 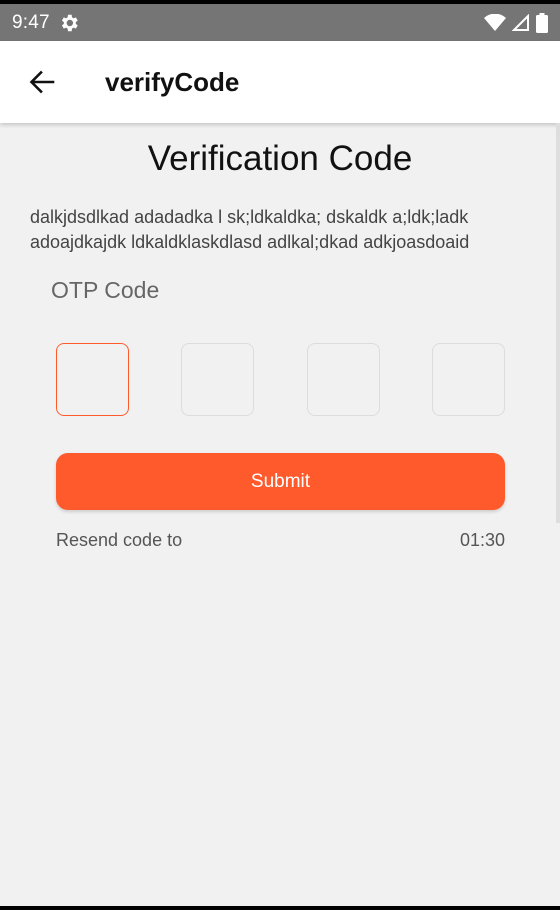 I want to click on settings-gear-icon, so click(x=69, y=23).